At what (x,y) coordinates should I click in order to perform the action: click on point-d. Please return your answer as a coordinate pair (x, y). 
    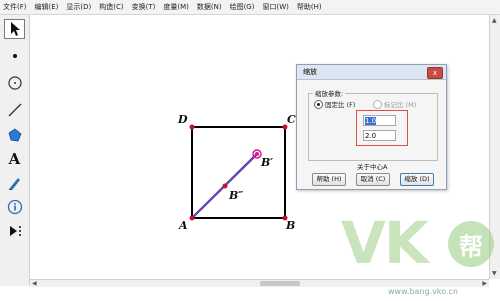
    Looking at the image, I should click on (192, 127).